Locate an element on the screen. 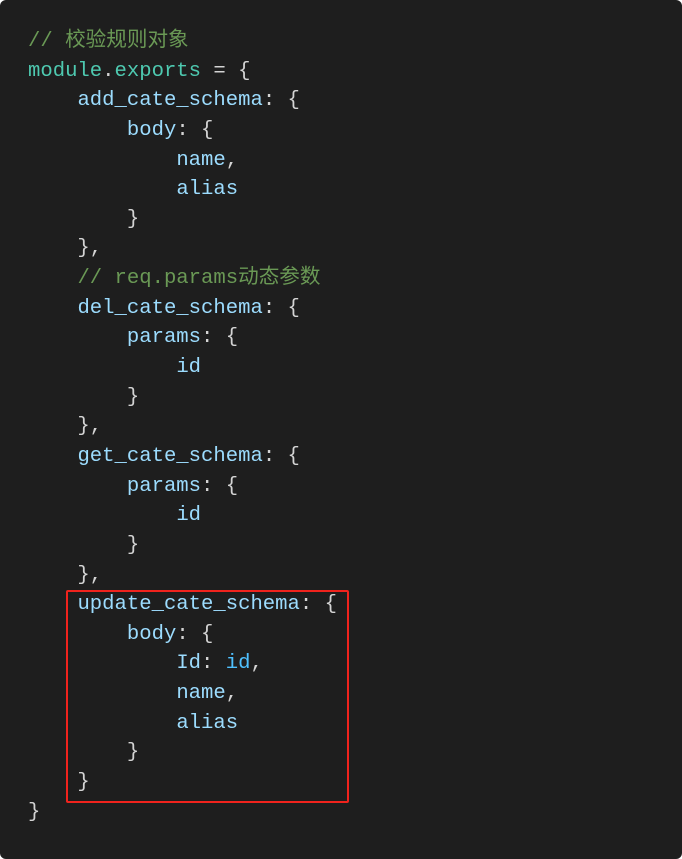 The width and height of the screenshot is (682, 859). code-line: get_cate_schema: { is located at coordinates (182, 457).